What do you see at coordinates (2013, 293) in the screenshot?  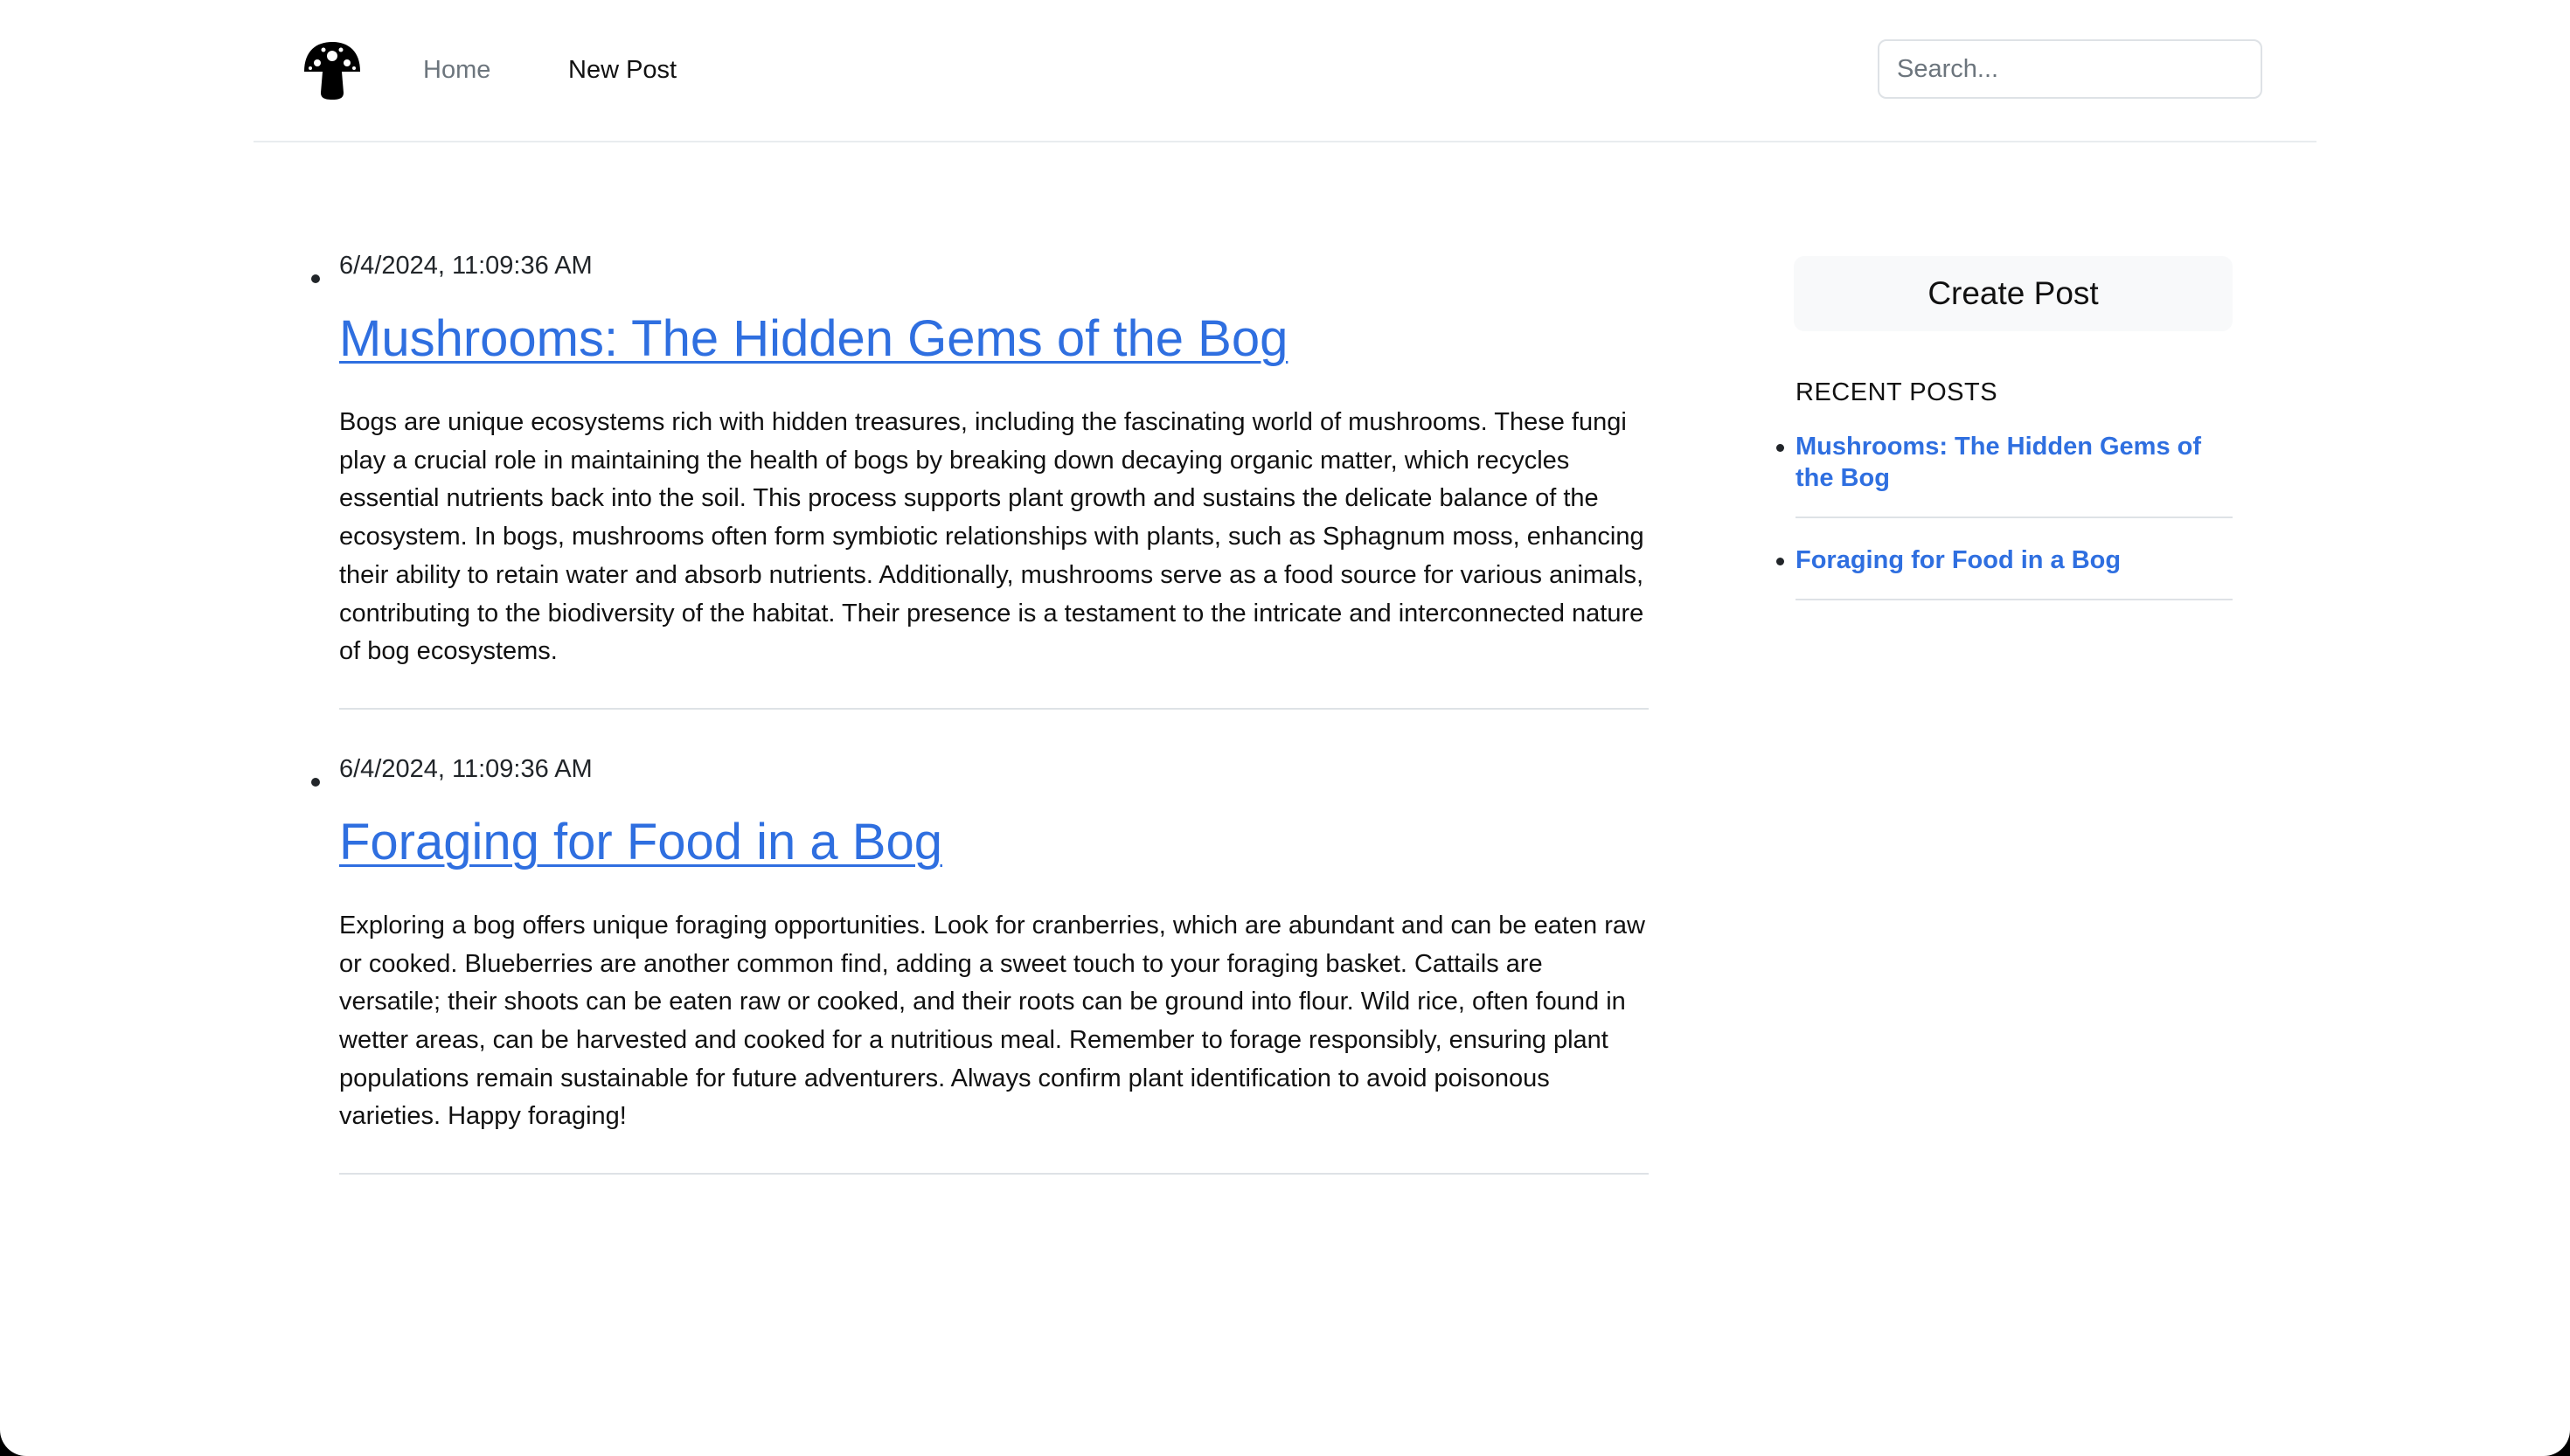 I see `create-post-button: Create Post` at bounding box center [2013, 293].